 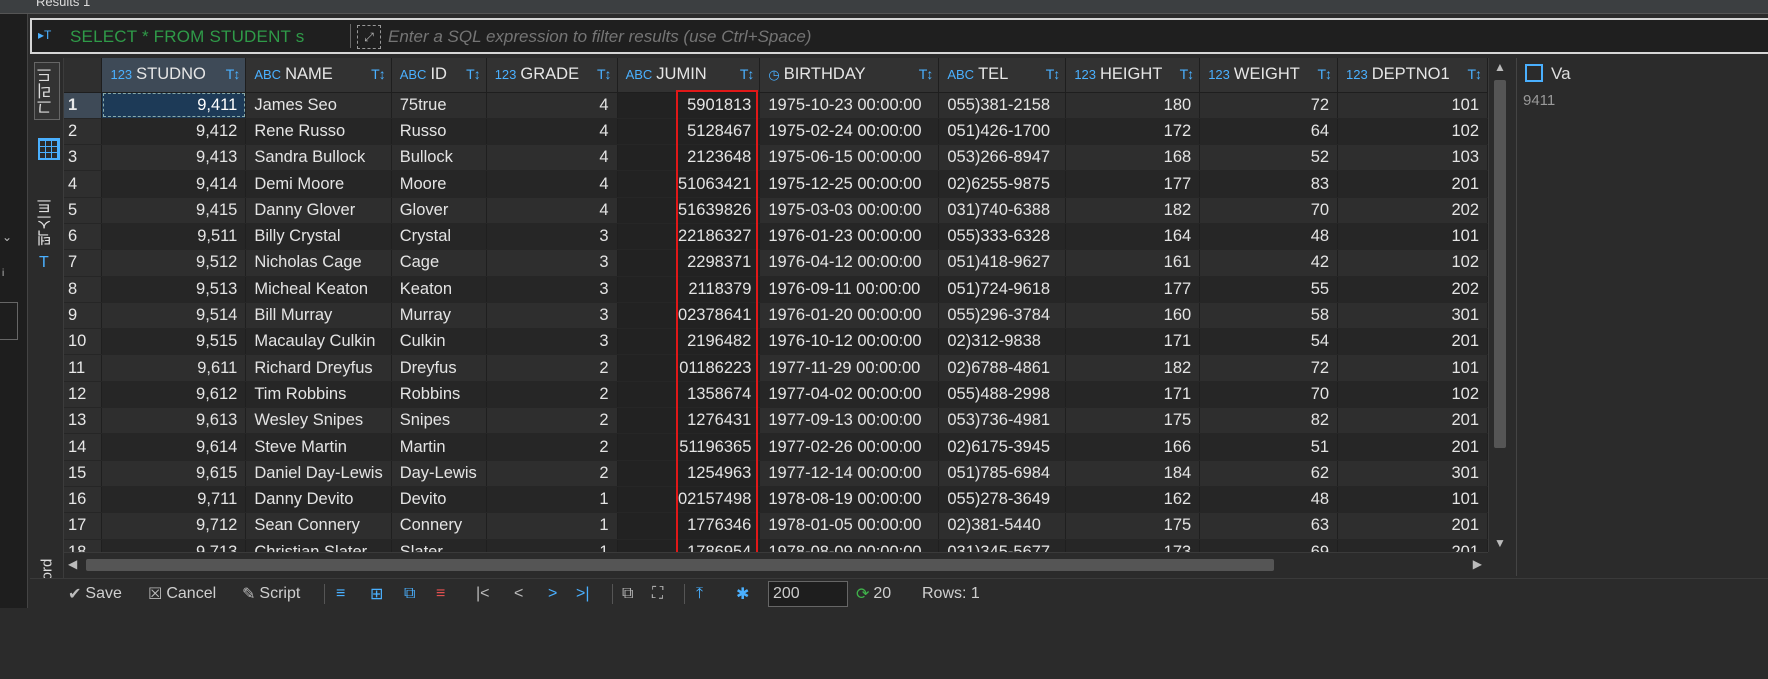 I want to click on cell-name: James Seo, so click(x=318, y=105).